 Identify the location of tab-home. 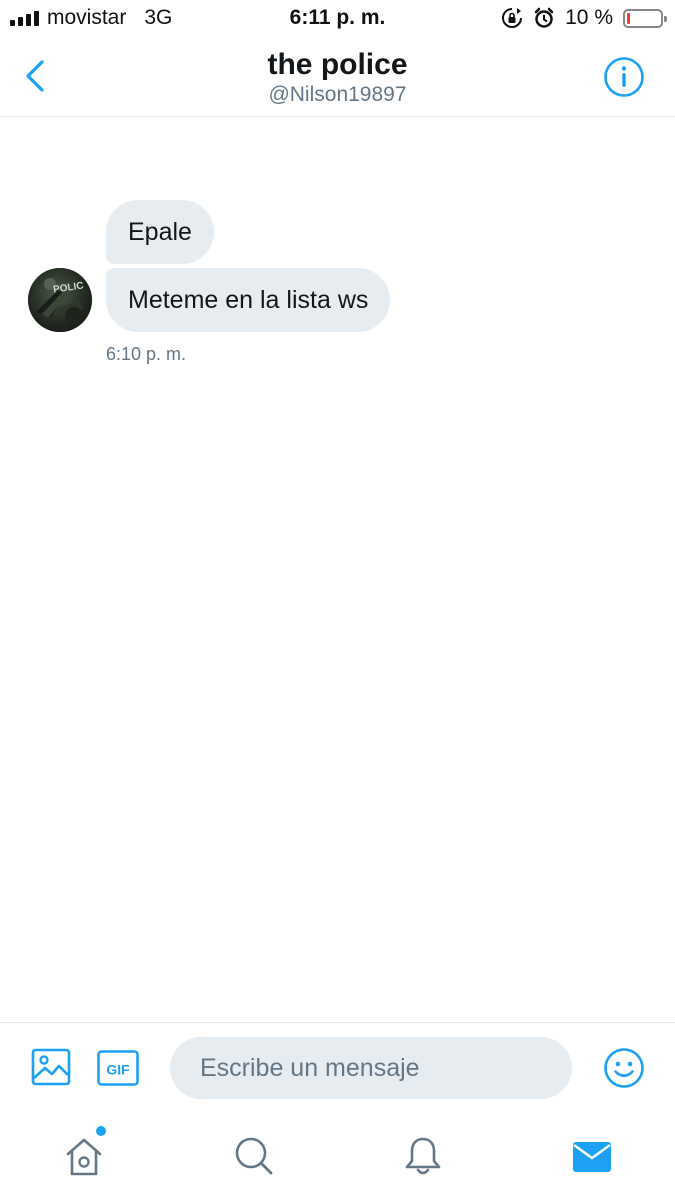
(84, 1152).